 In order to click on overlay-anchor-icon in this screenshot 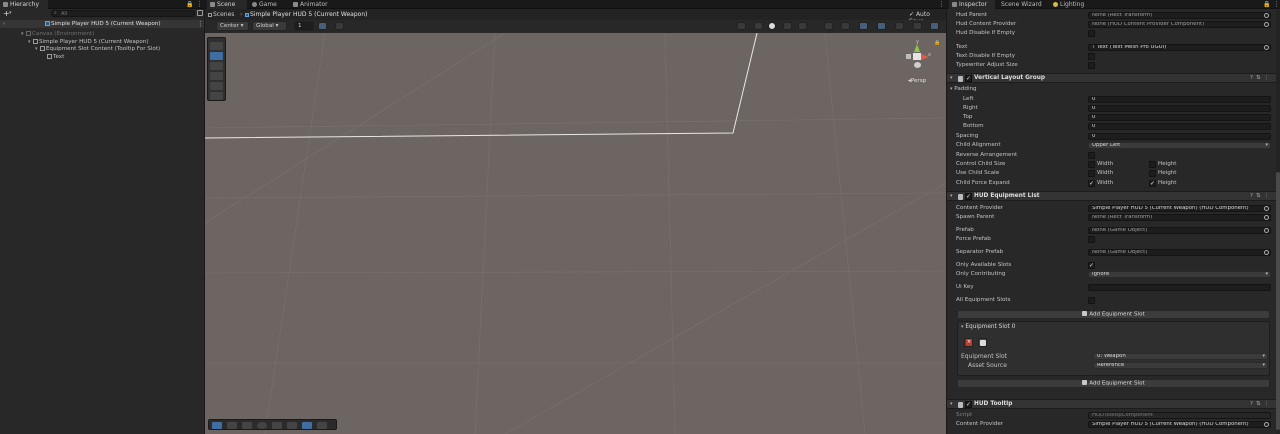, I will do `click(232, 425)`.